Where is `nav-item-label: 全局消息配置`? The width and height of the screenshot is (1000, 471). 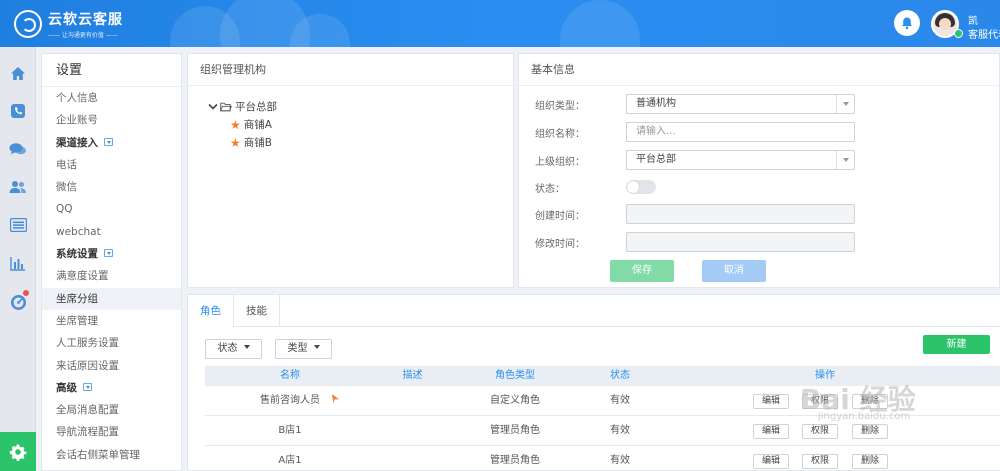
nav-item-label: 全局消息配置 is located at coordinates (87, 410).